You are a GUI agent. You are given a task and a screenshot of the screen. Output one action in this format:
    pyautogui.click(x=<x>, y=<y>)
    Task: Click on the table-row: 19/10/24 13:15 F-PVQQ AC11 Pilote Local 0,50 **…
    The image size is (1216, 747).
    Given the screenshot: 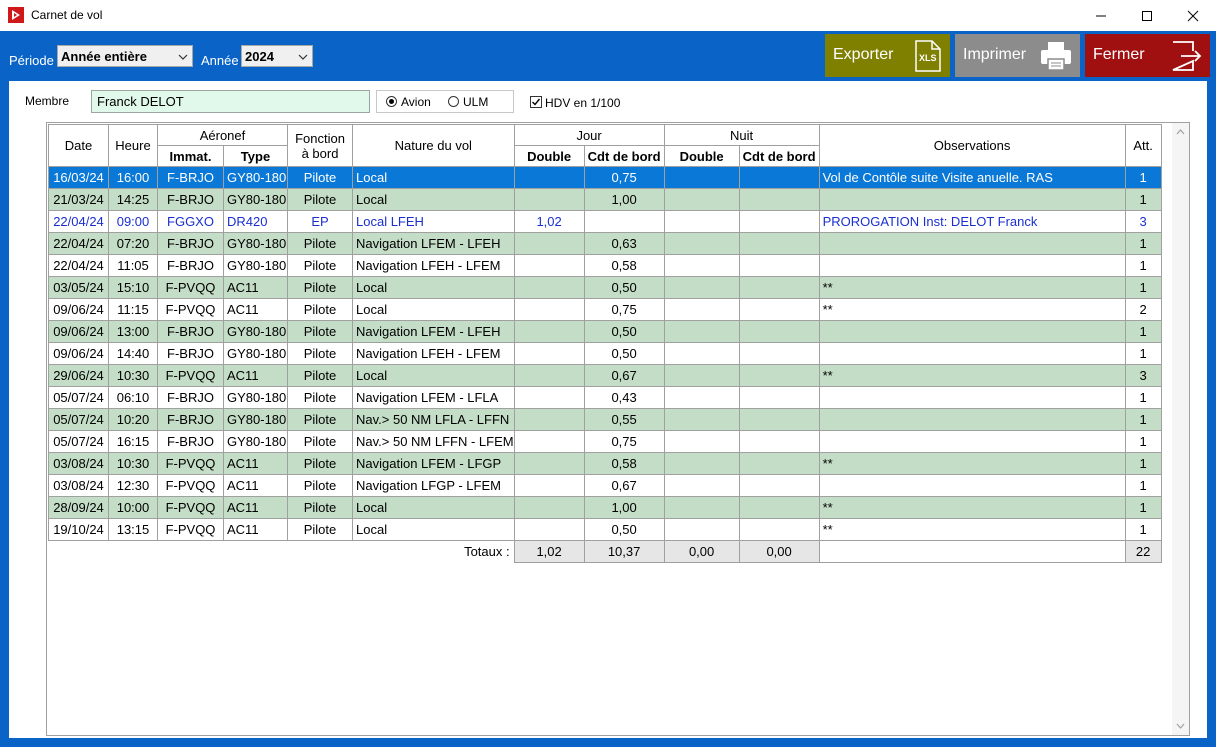 What is the action you would take?
    pyautogui.click(x=605, y=529)
    